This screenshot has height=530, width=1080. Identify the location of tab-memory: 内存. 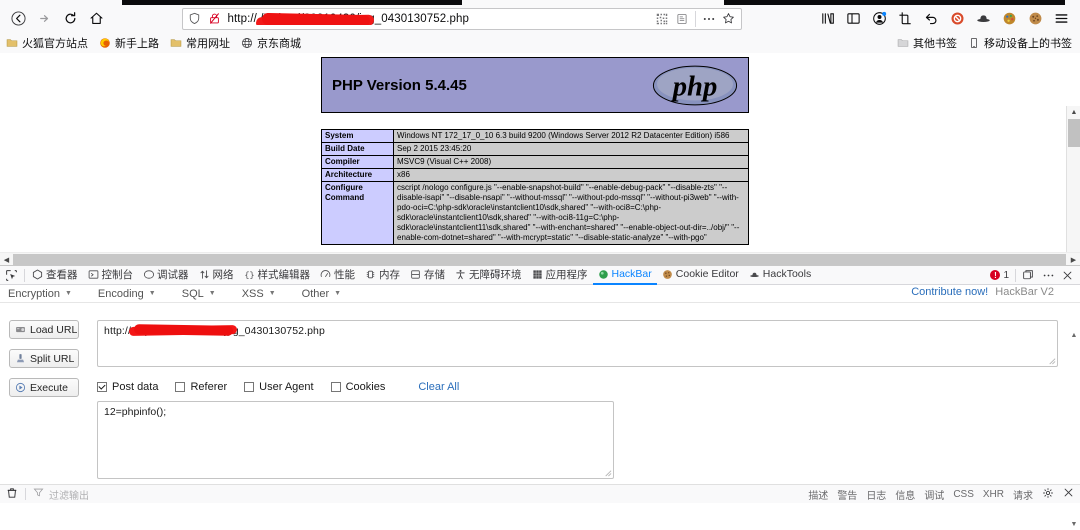
(382, 275).